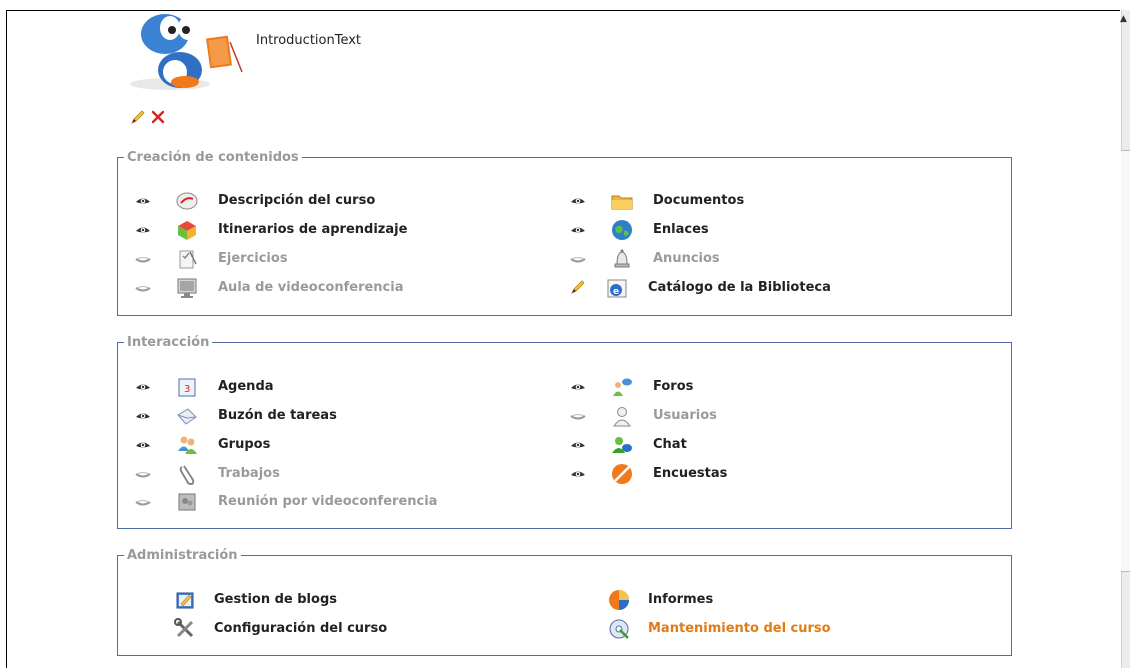 This screenshot has width=1130, height=668. Describe the element at coordinates (311, 287) in the screenshot. I see `tool-label: Aula de videoconferencia` at that location.